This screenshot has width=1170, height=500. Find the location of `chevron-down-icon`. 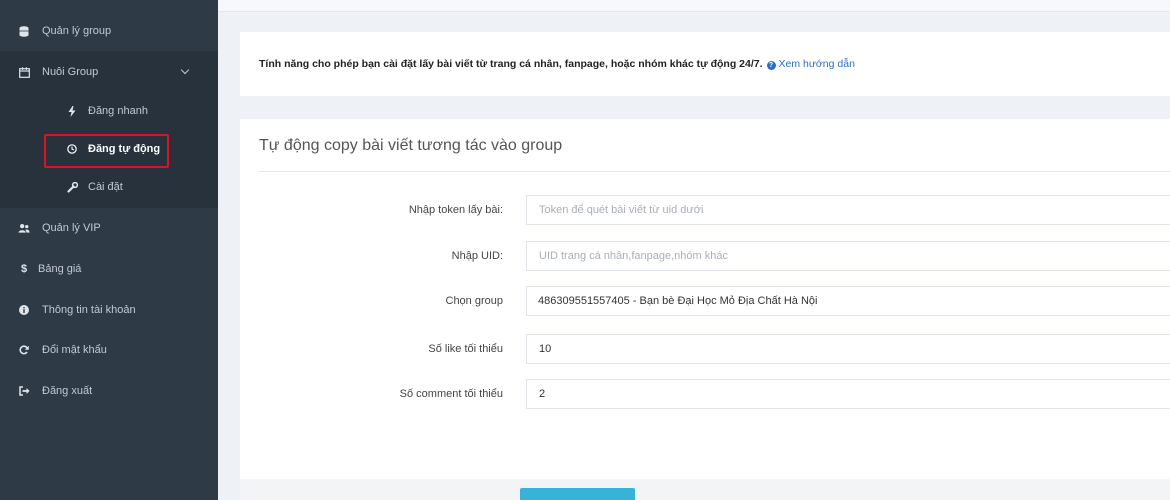

chevron-down-icon is located at coordinates (185, 70).